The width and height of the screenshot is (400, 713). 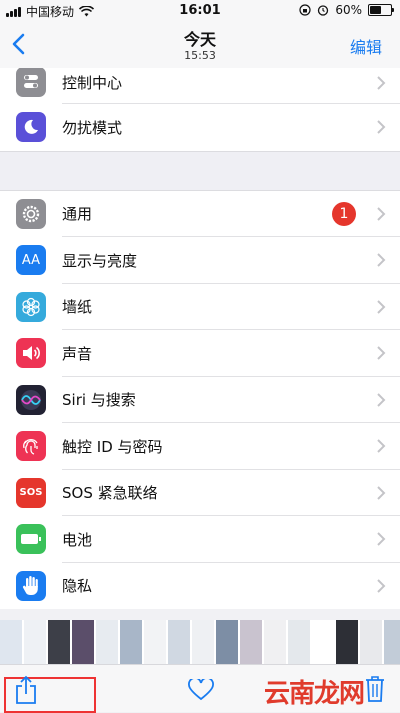 I want to click on control-center-icon, so click(x=31, y=82).